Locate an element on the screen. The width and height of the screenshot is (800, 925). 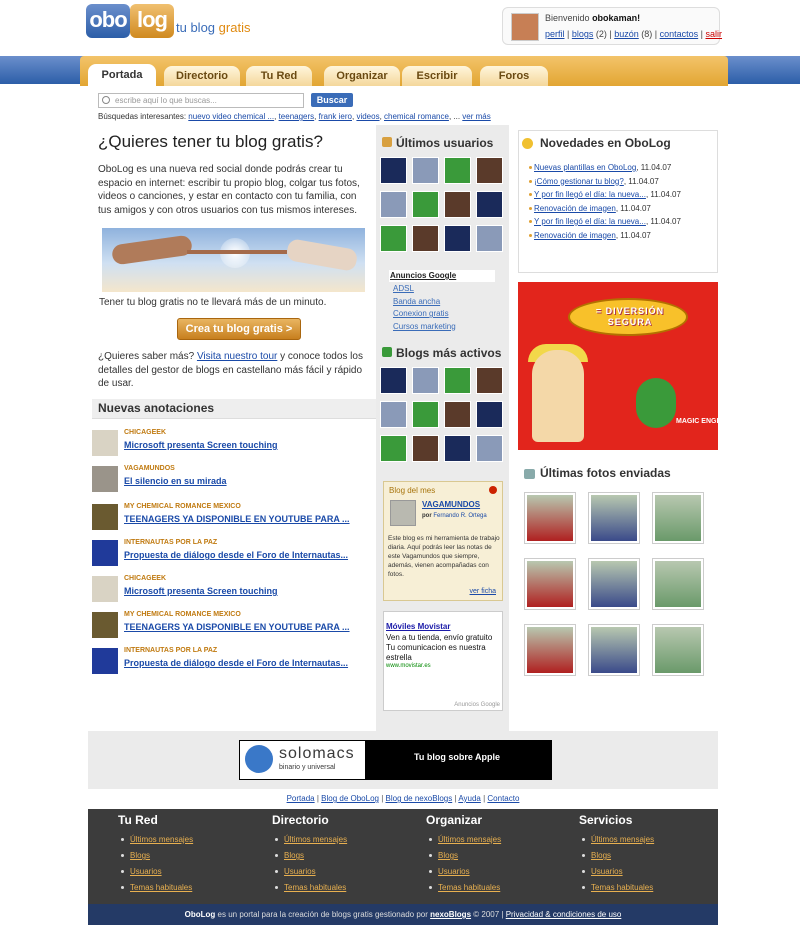
obolog-logo: obo log is located at coordinates (131, 22).